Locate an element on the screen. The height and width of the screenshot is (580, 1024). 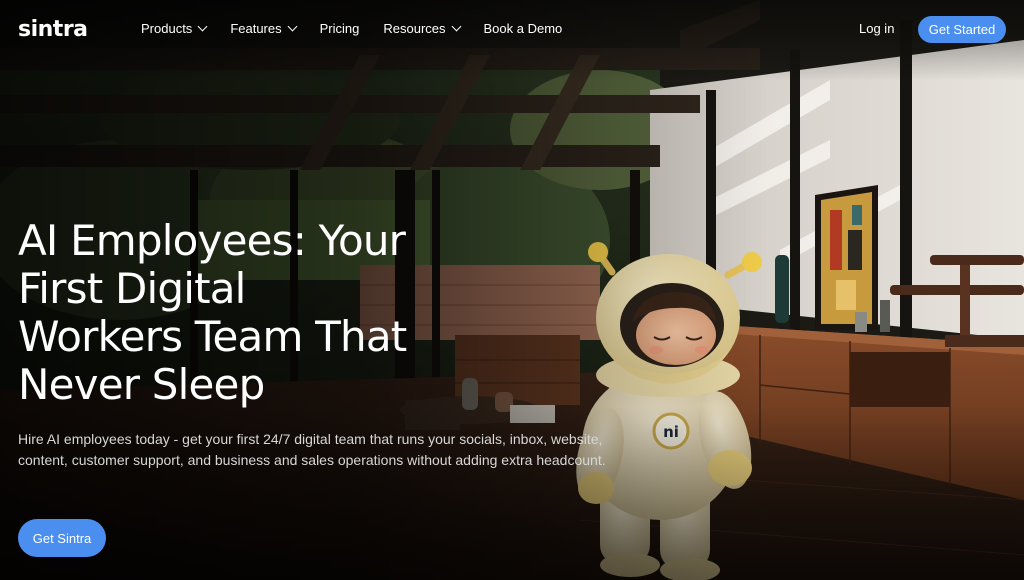
nav-item-label: Pricing is located at coordinates (339, 28).